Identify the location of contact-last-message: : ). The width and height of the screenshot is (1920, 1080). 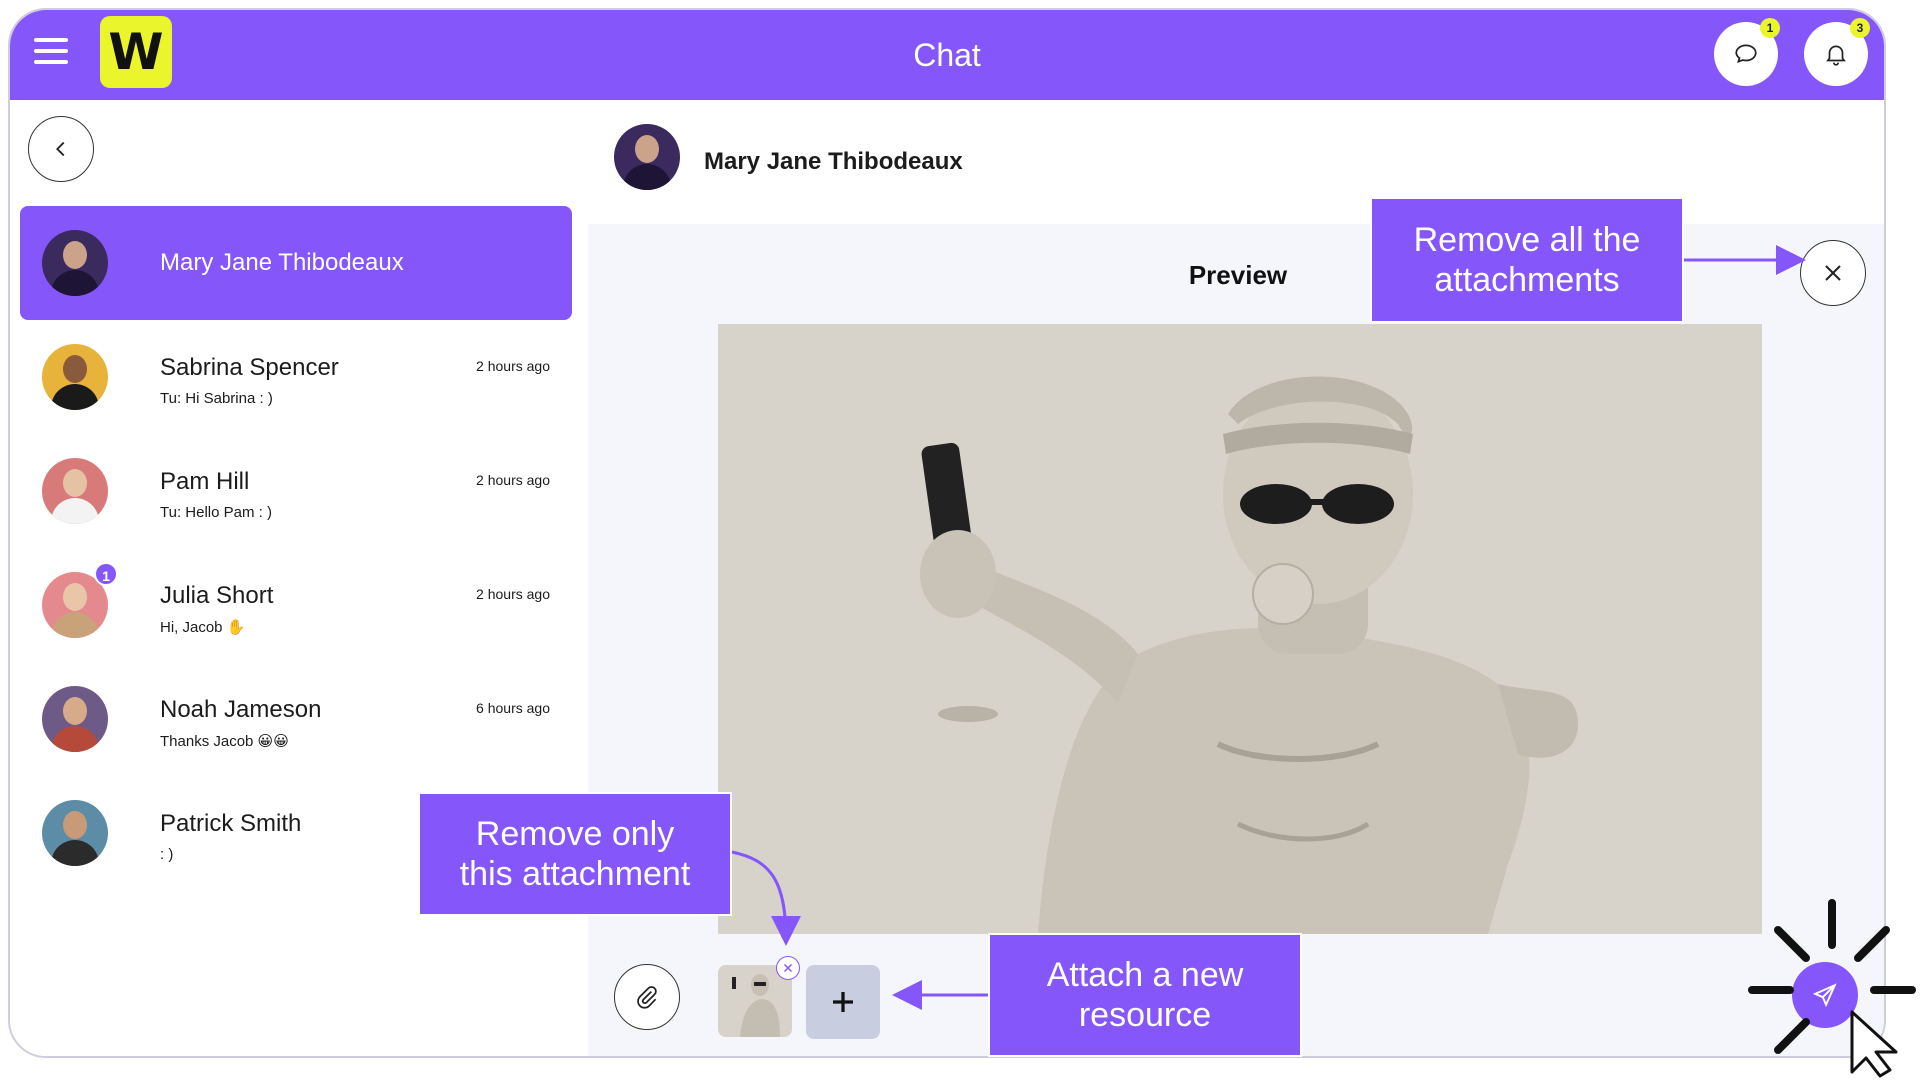
(167, 854).